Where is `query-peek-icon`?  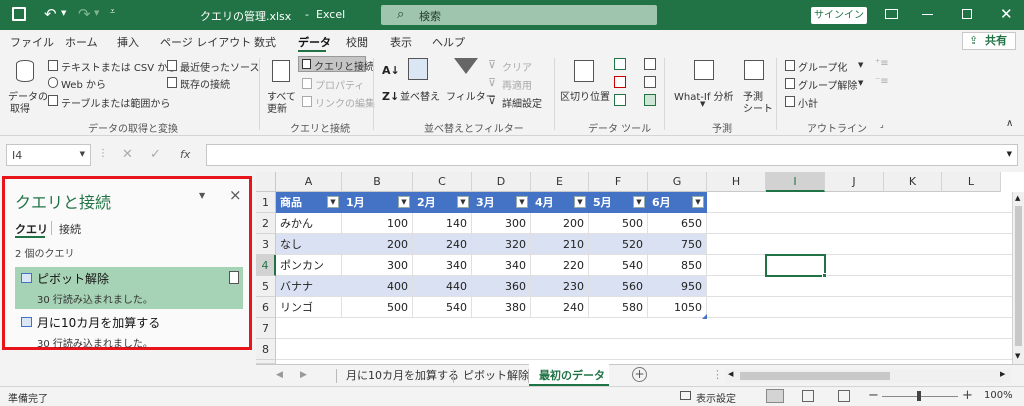
query-peek-icon is located at coordinates (234, 277).